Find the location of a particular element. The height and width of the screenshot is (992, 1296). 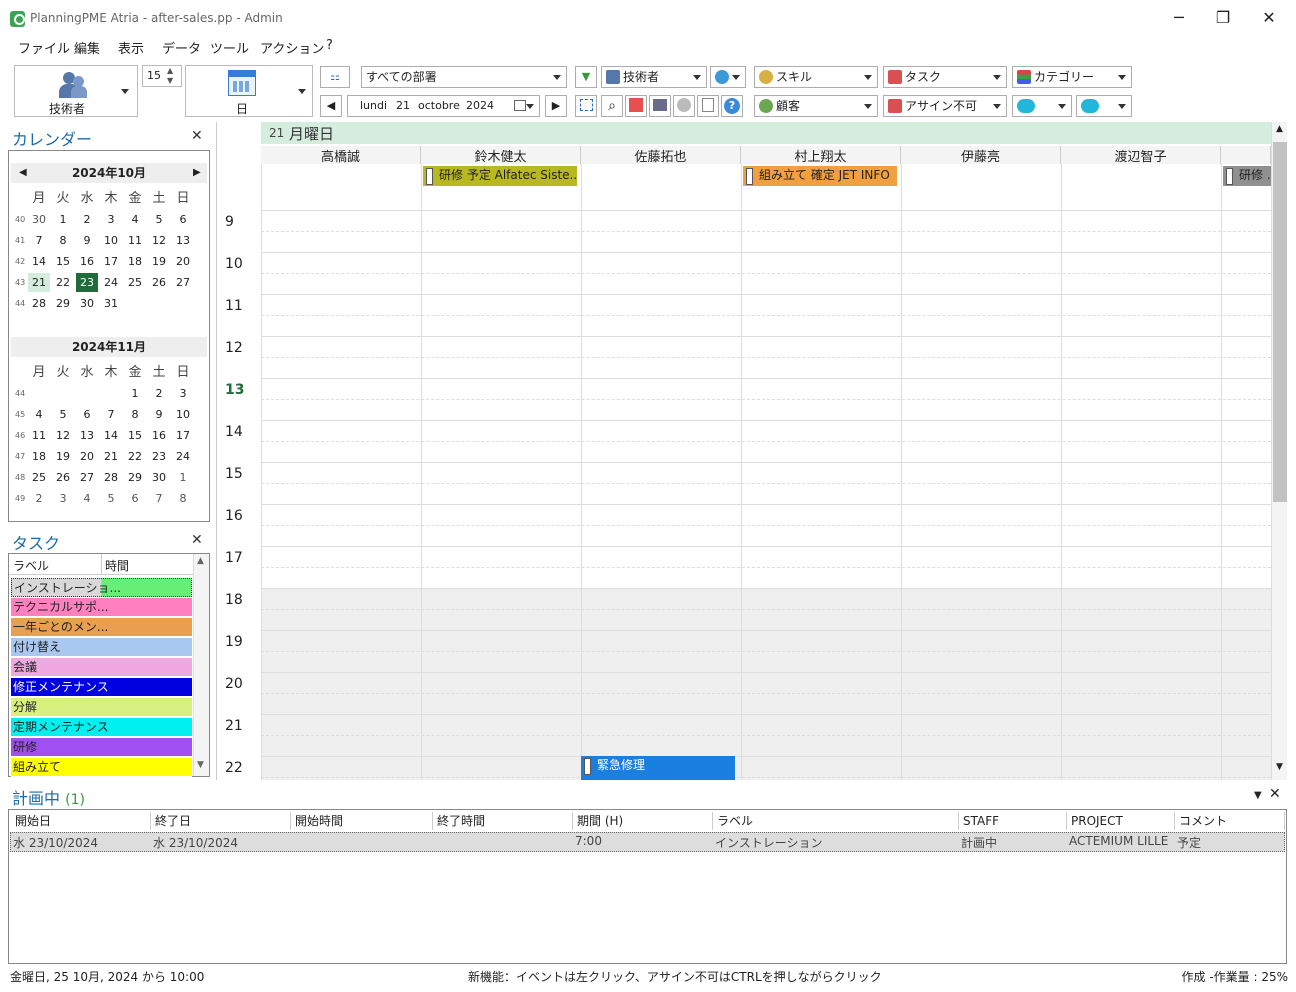

menu-view: 表示 is located at coordinates (131, 47).